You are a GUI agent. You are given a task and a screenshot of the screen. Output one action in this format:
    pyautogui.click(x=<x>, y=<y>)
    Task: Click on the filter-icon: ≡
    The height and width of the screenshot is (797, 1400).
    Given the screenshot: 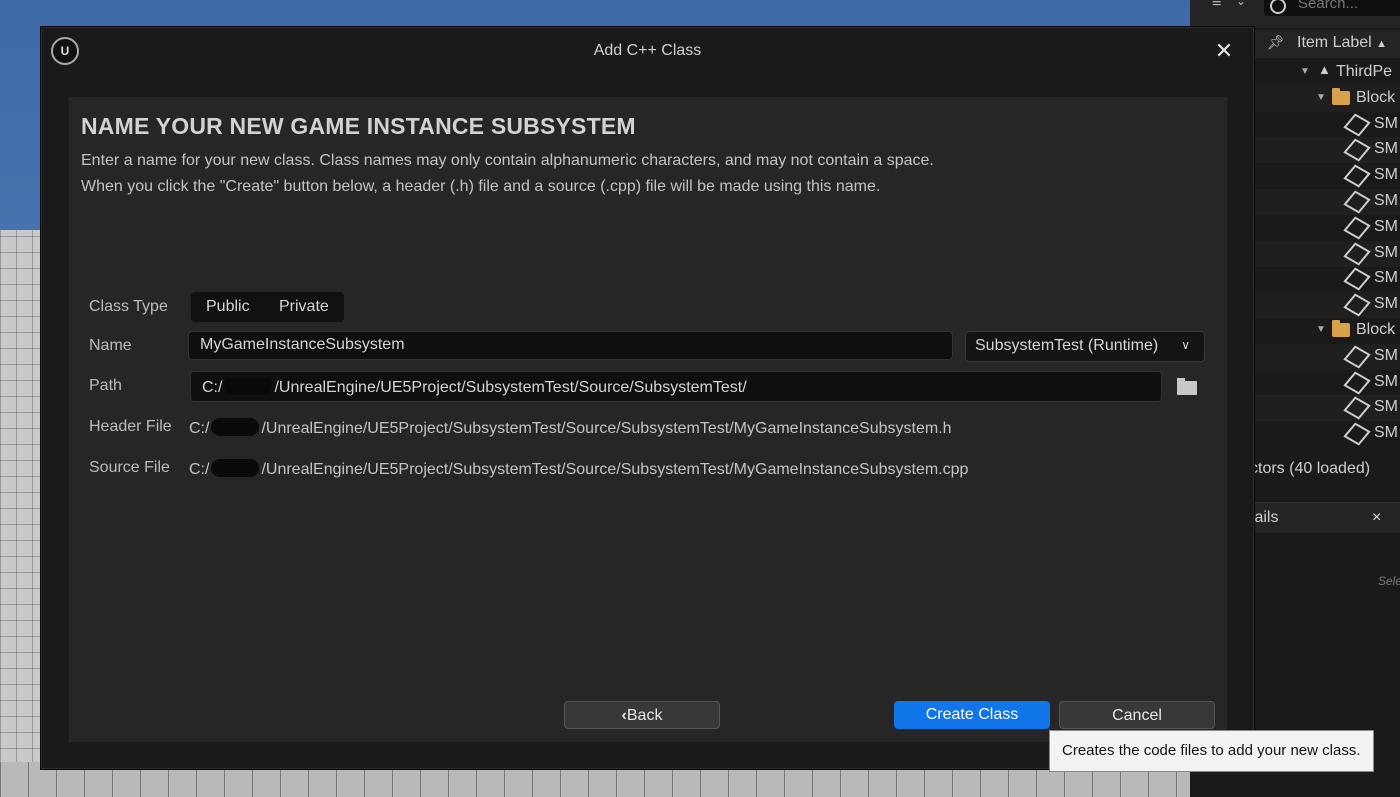 What is the action you would take?
    pyautogui.click(x=1216, y=6)
    